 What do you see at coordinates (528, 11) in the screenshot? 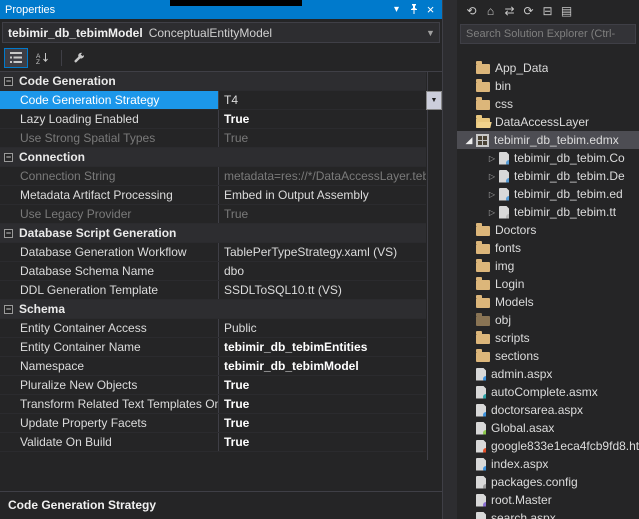
I see `sync-with-active-document-icon: ⟳` at bounding box center [528, 11].